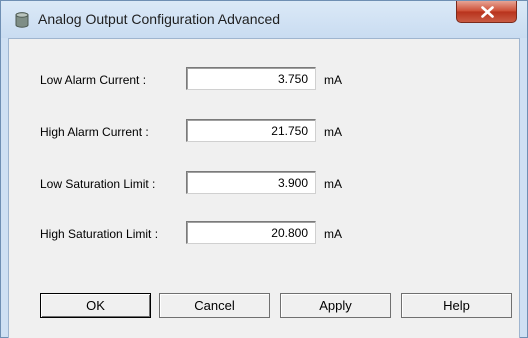  Describe the element at coordinates (22, 20) in the screenshot. I see `cylinder-icon` at that location.